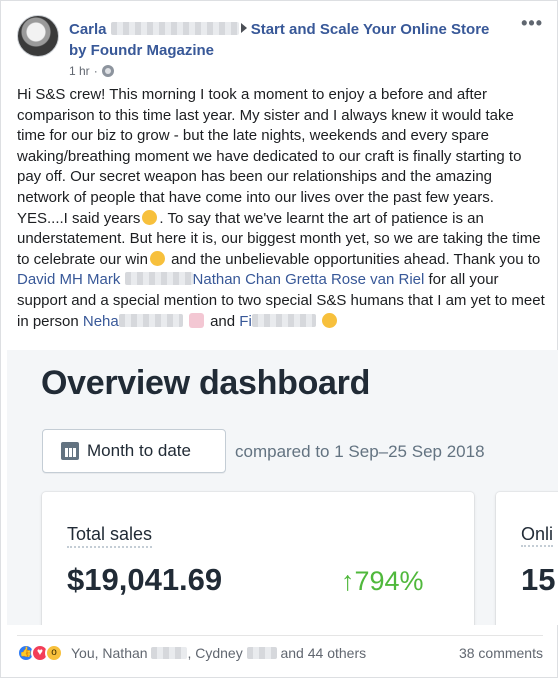  Describe the element at coordinates (527, 558) in the screenshot. I see `online-card: Onli 15` at that location.